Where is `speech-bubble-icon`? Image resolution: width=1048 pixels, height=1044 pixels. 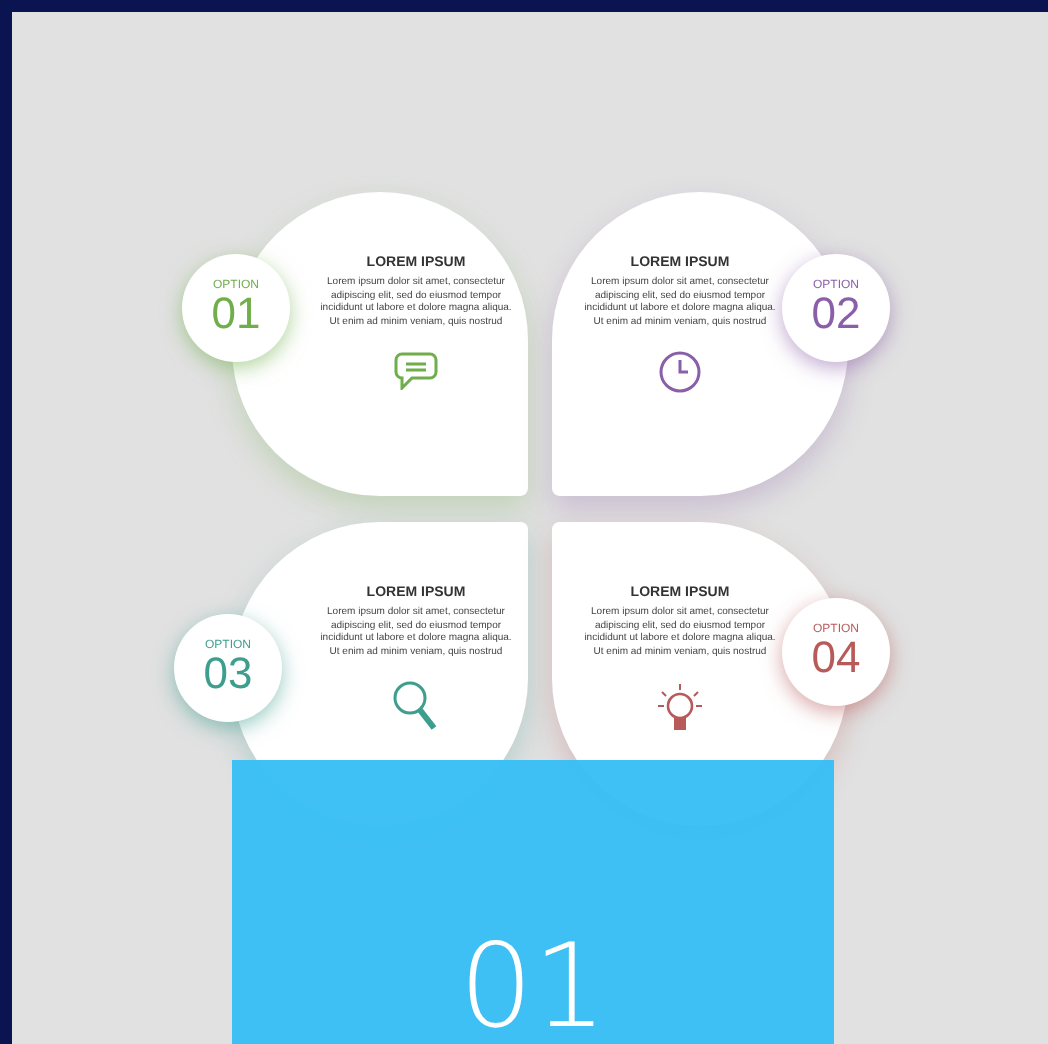 speech-bubble-icon is located at coordinates (416, 370).